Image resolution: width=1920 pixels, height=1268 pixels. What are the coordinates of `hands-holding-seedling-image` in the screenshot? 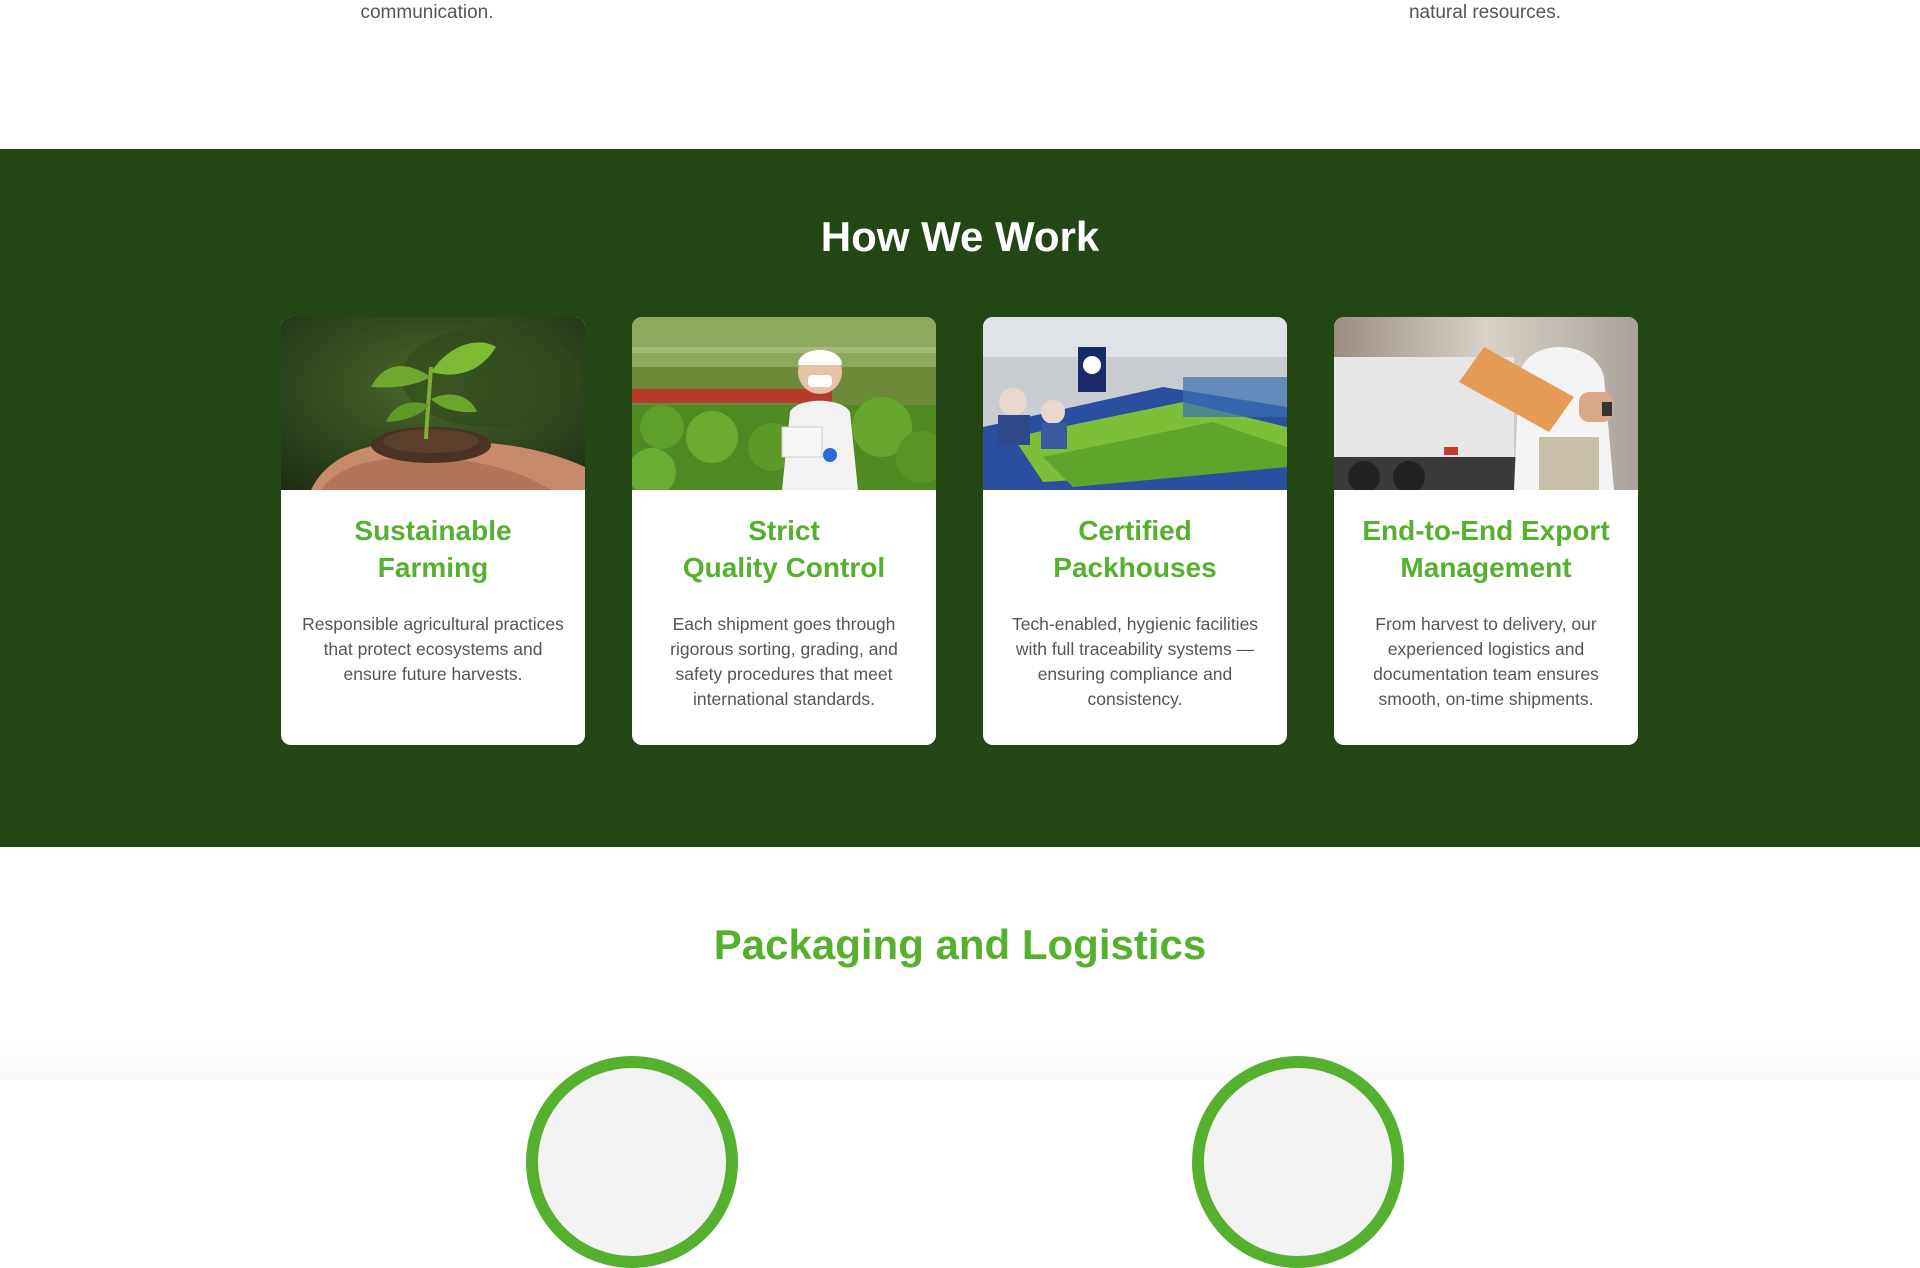 It's located at (433, 403).